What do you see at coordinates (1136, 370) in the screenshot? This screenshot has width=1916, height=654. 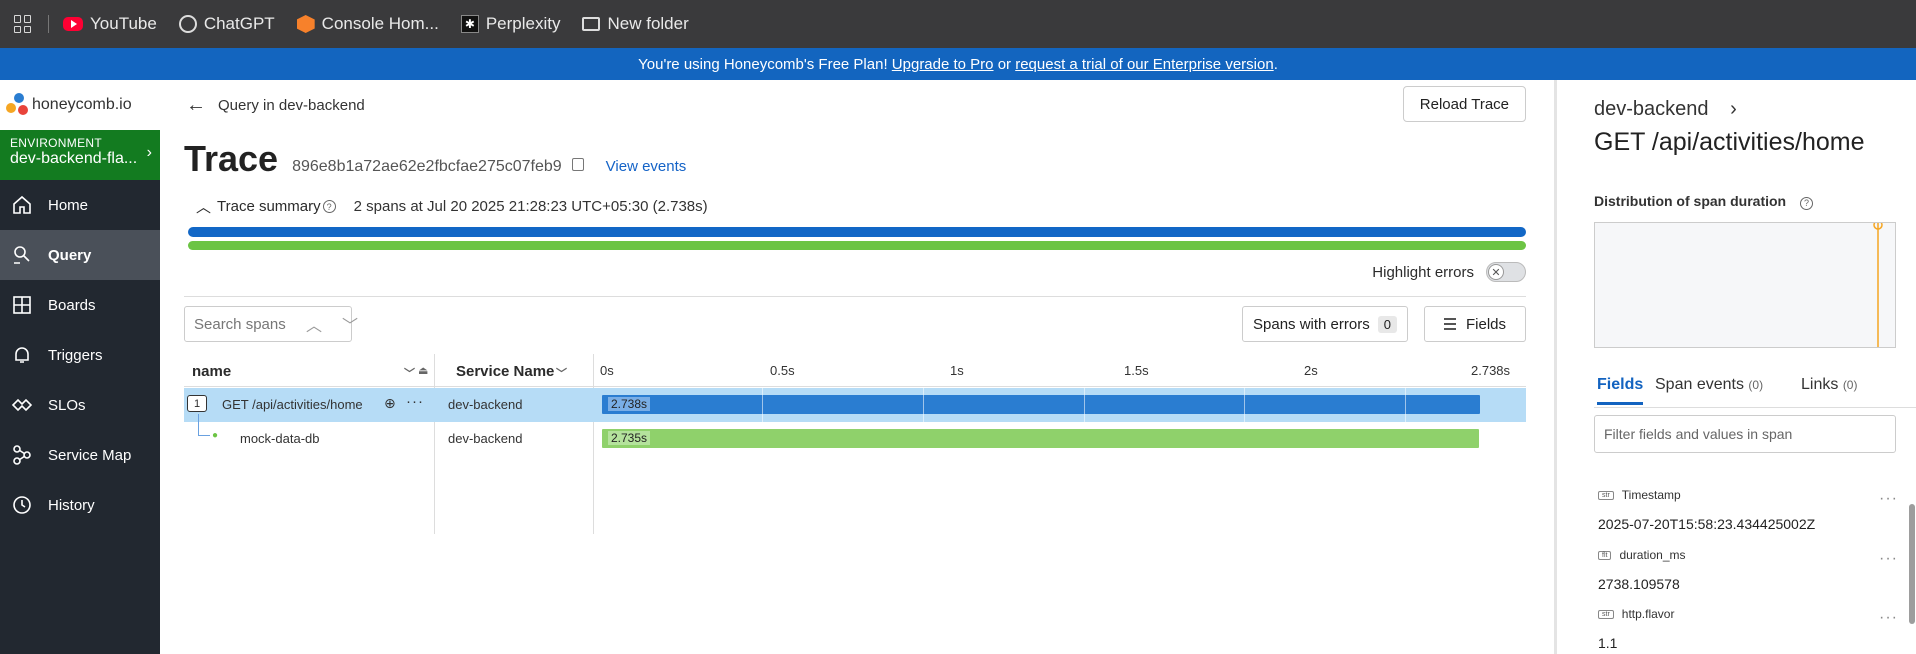 I see `timeline-tick: 1.5s` at bounding box center [1136, 370].